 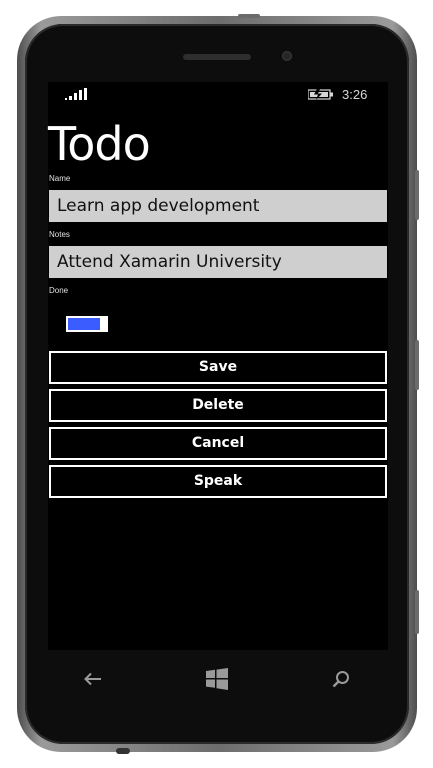 What do you see at coordinates (60, 178) in the screenshot?
I see `name-label: Name` at bounding box center [60, 178].